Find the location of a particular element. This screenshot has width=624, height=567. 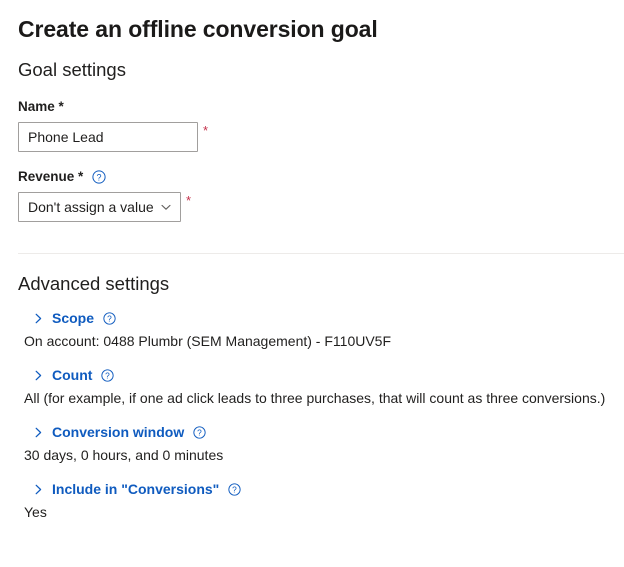

revenue-field-label: Revenue * is located at coordinates (51, 176).